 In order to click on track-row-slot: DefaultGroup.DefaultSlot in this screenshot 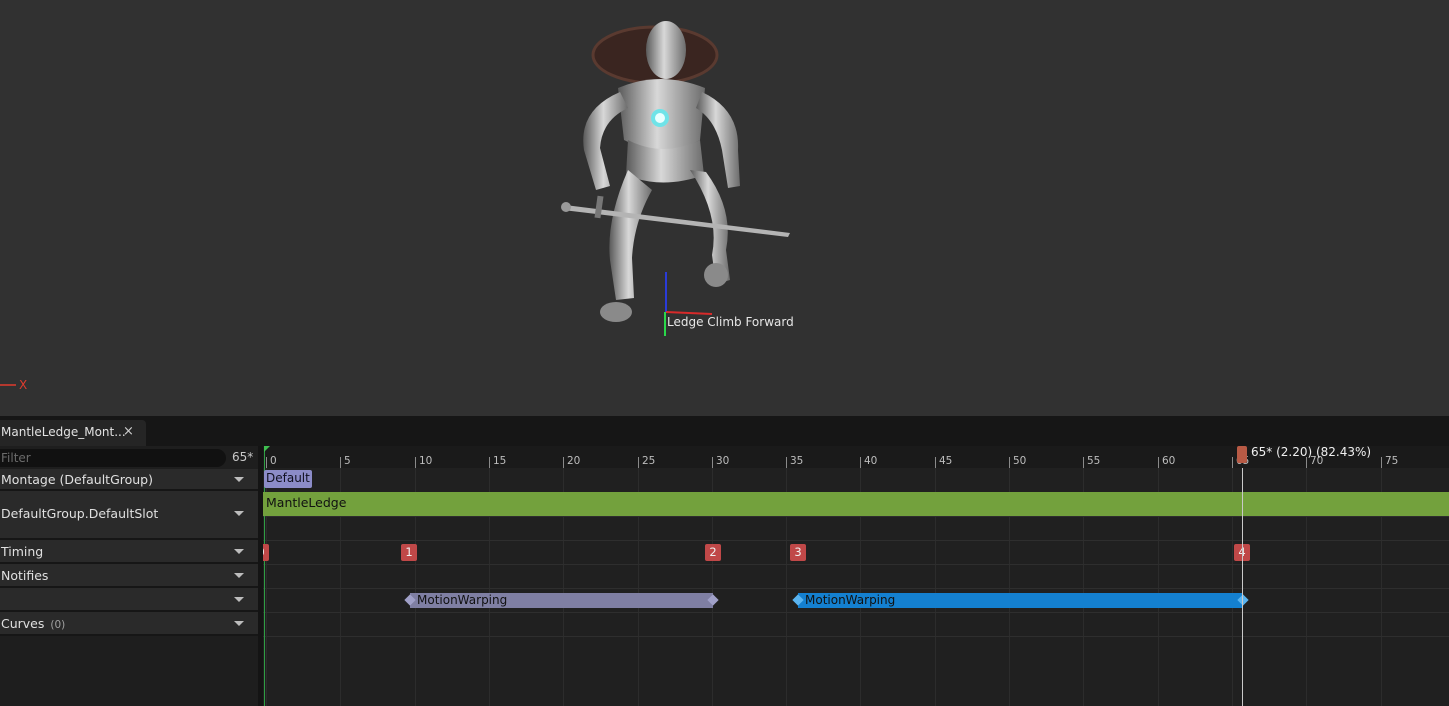, I will do `click(129, 515)`.